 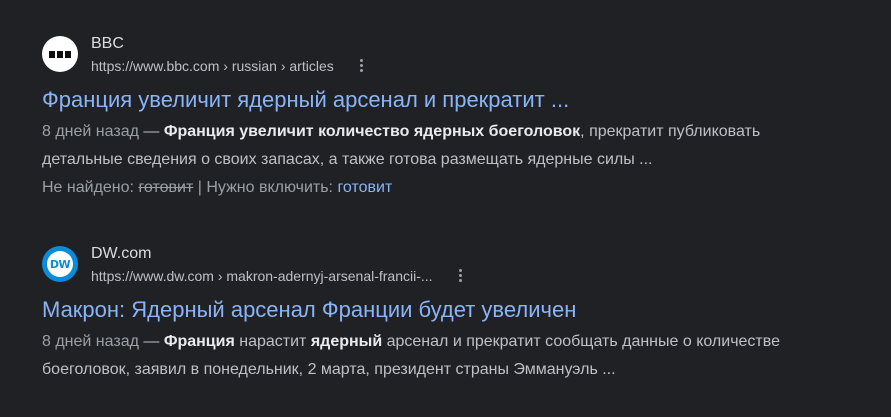 What do you see at coordinates (212, 65) in the screenshot?
I see `result-url: https://www.bbc.com › russian › articles` at bounding box center [212, 65].